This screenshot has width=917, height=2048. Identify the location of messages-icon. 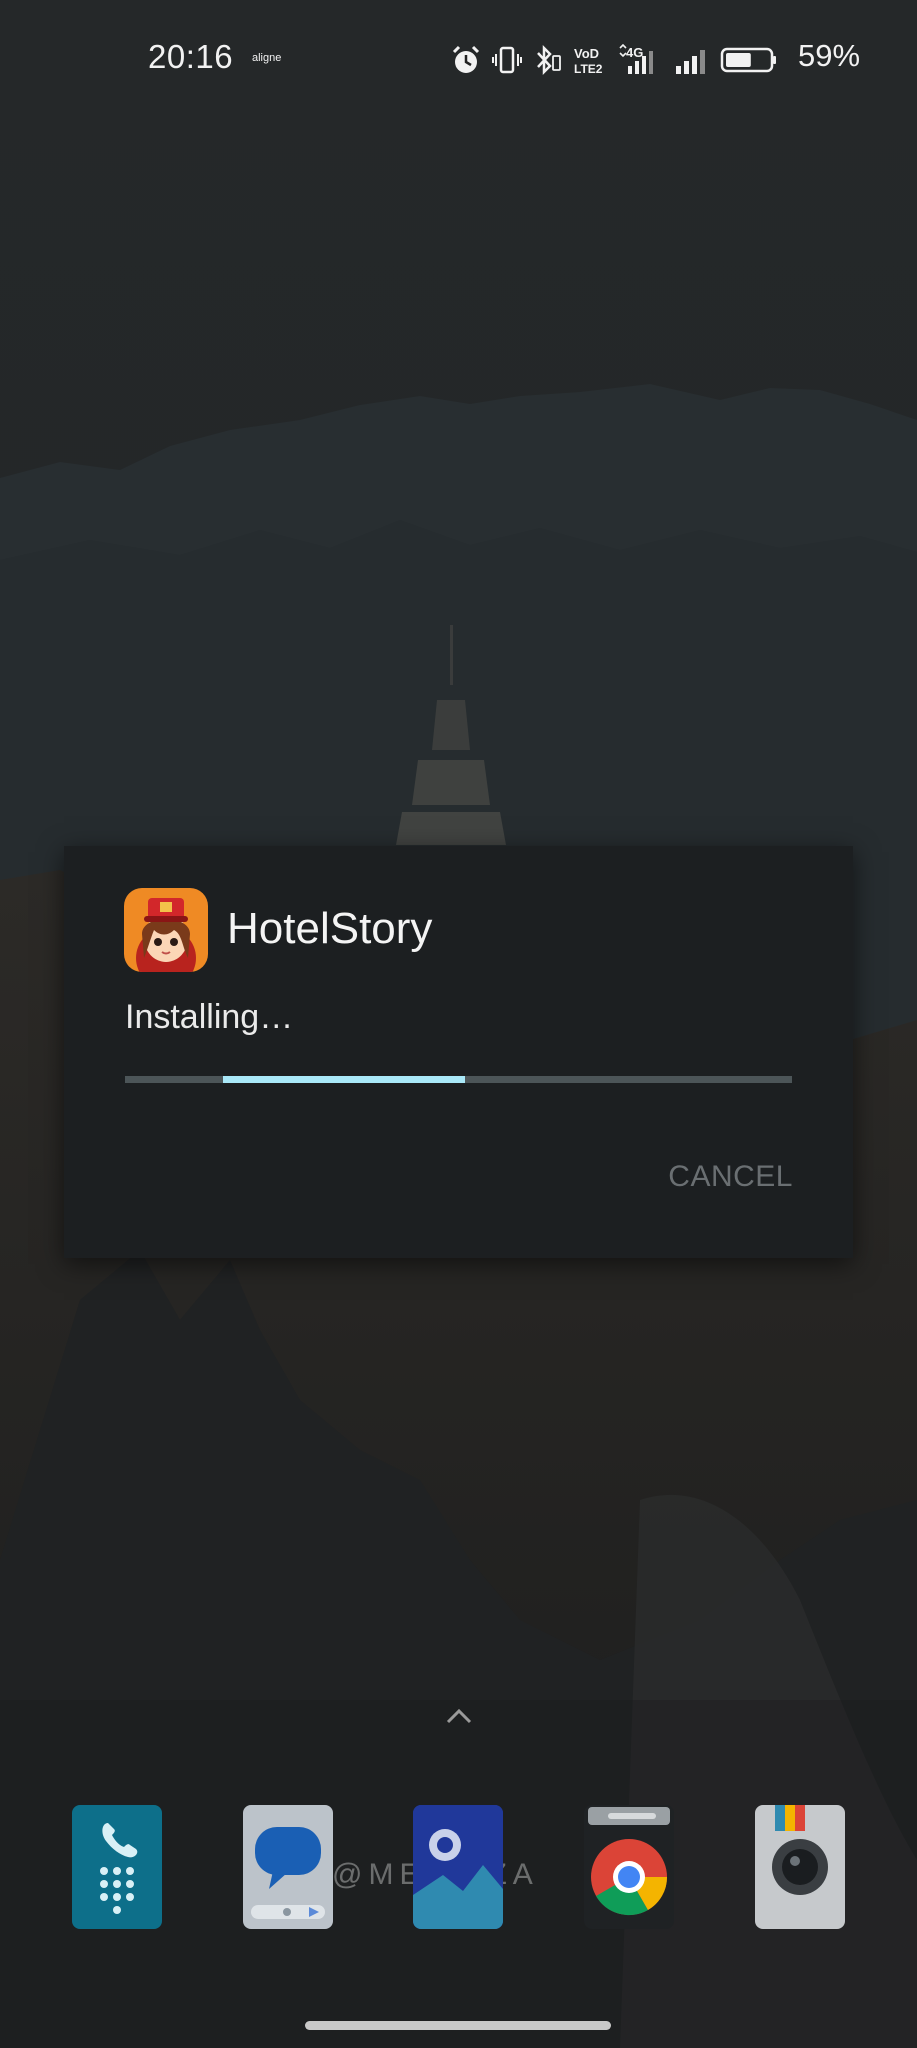
(288, 1867).